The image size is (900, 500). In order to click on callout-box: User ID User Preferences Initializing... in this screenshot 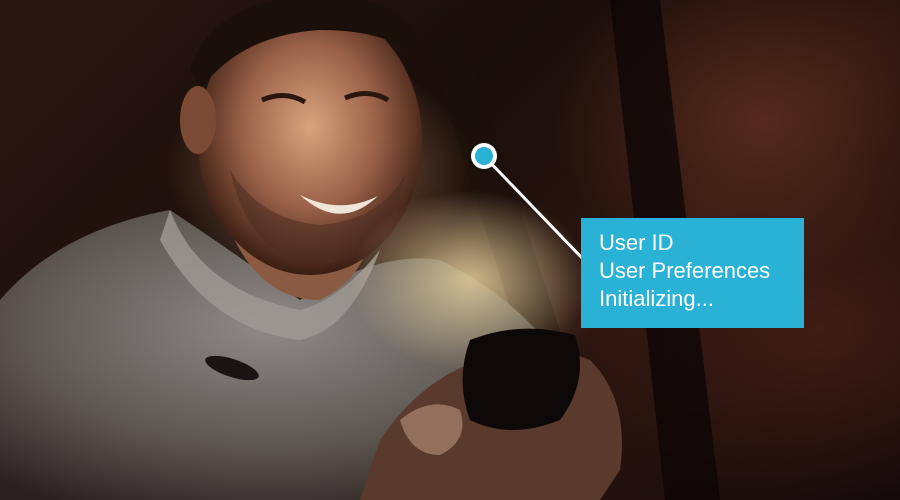, I will do `click(692, 273)`.